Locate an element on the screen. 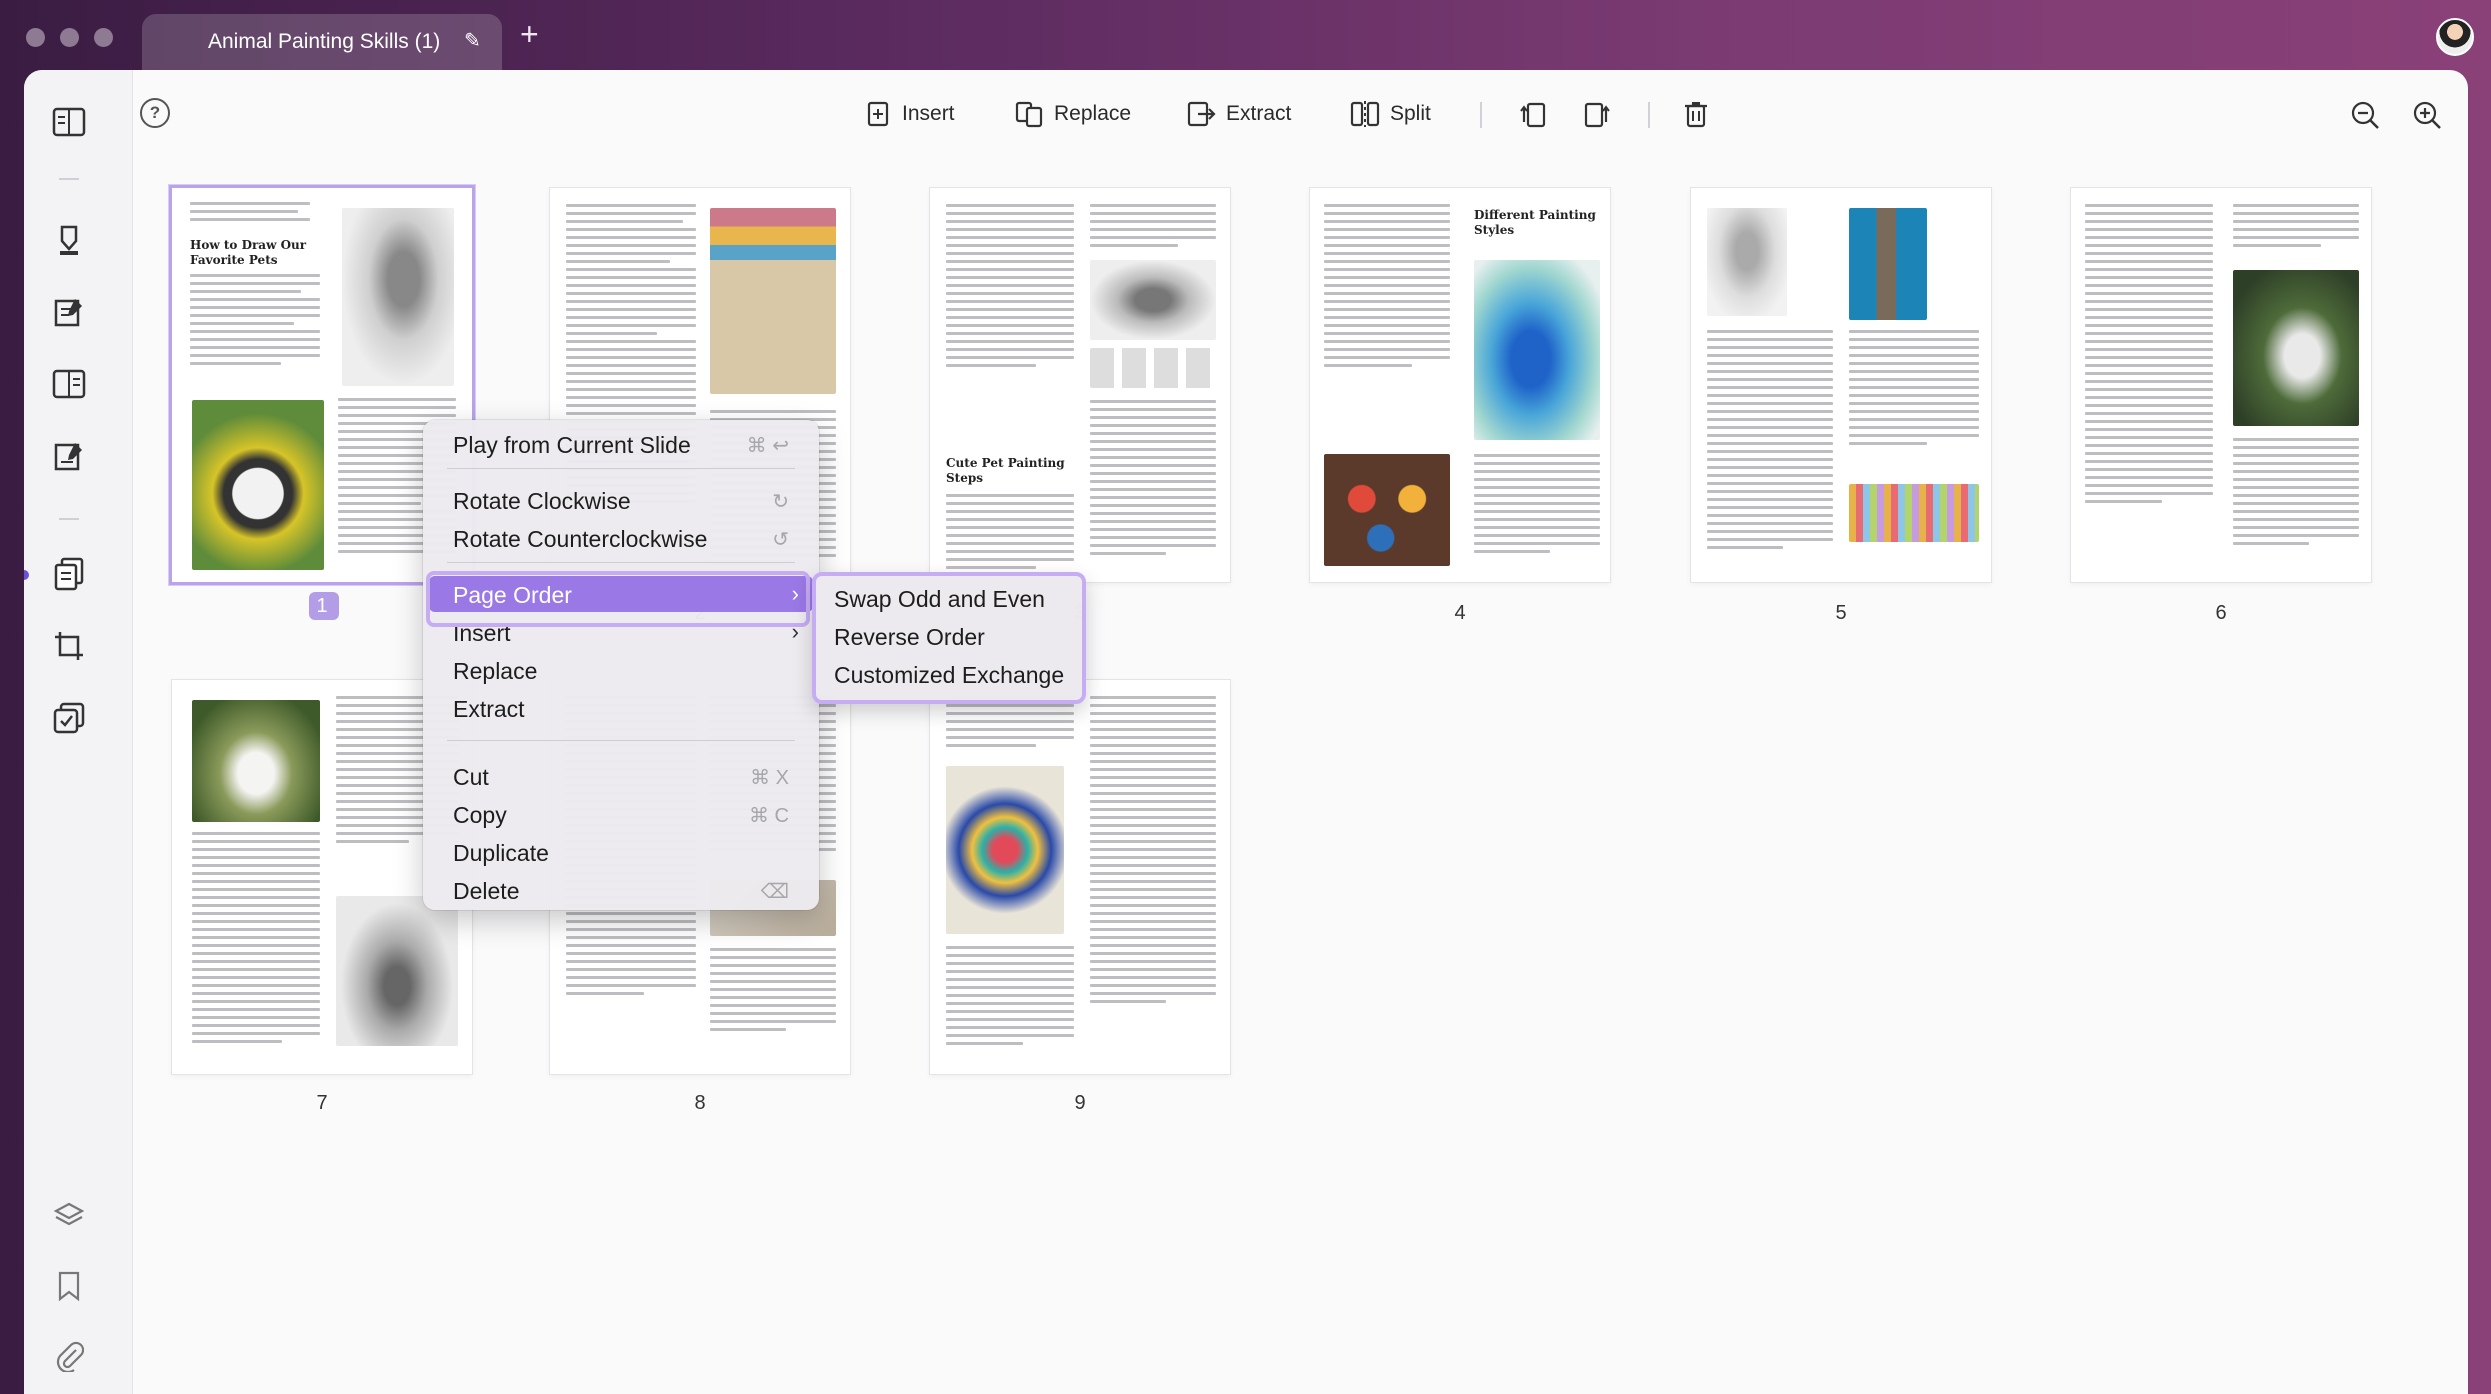 The image size is (2491, 1394). extract-label: Extract is located at coordinates (1259, 113).